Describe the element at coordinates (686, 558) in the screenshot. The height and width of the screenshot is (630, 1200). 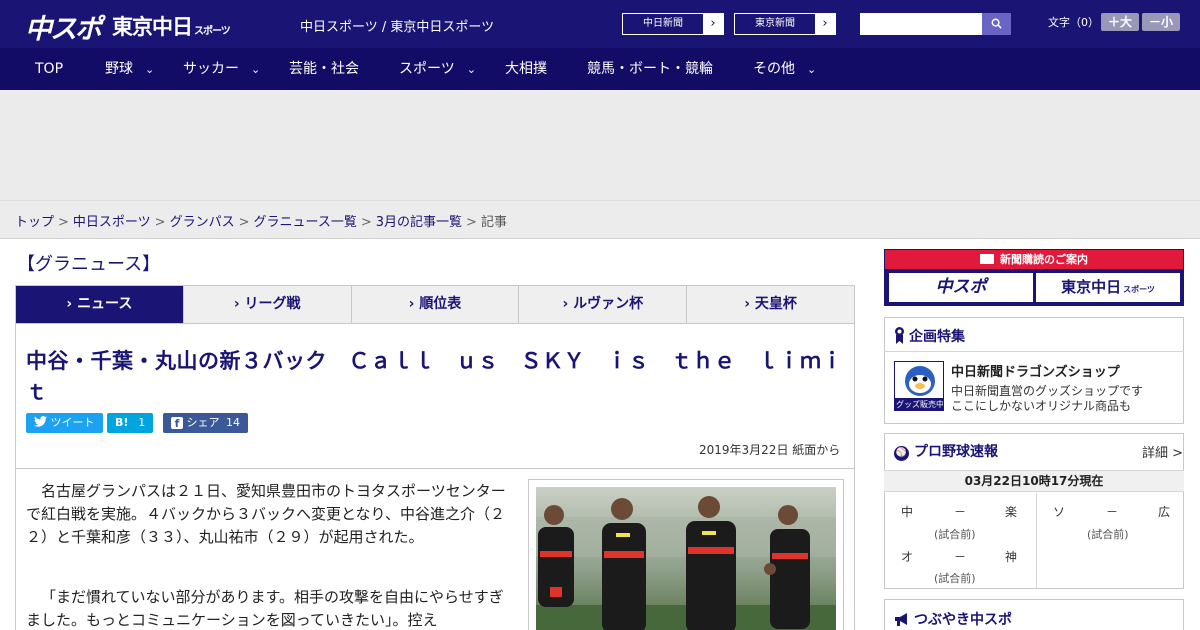
I see `article-photo` at that location.